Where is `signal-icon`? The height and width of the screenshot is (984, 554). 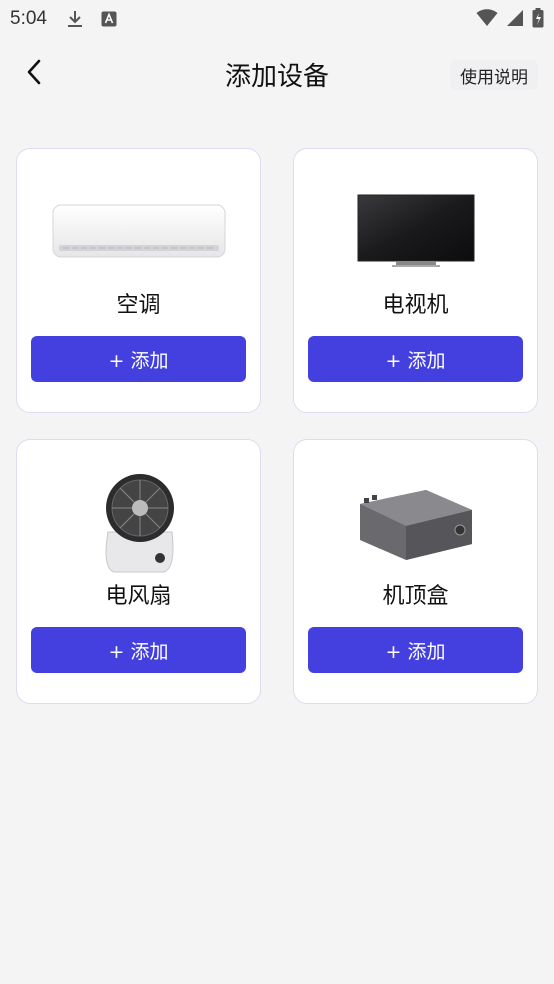
signal-icon is located at coordinates (515, 20).